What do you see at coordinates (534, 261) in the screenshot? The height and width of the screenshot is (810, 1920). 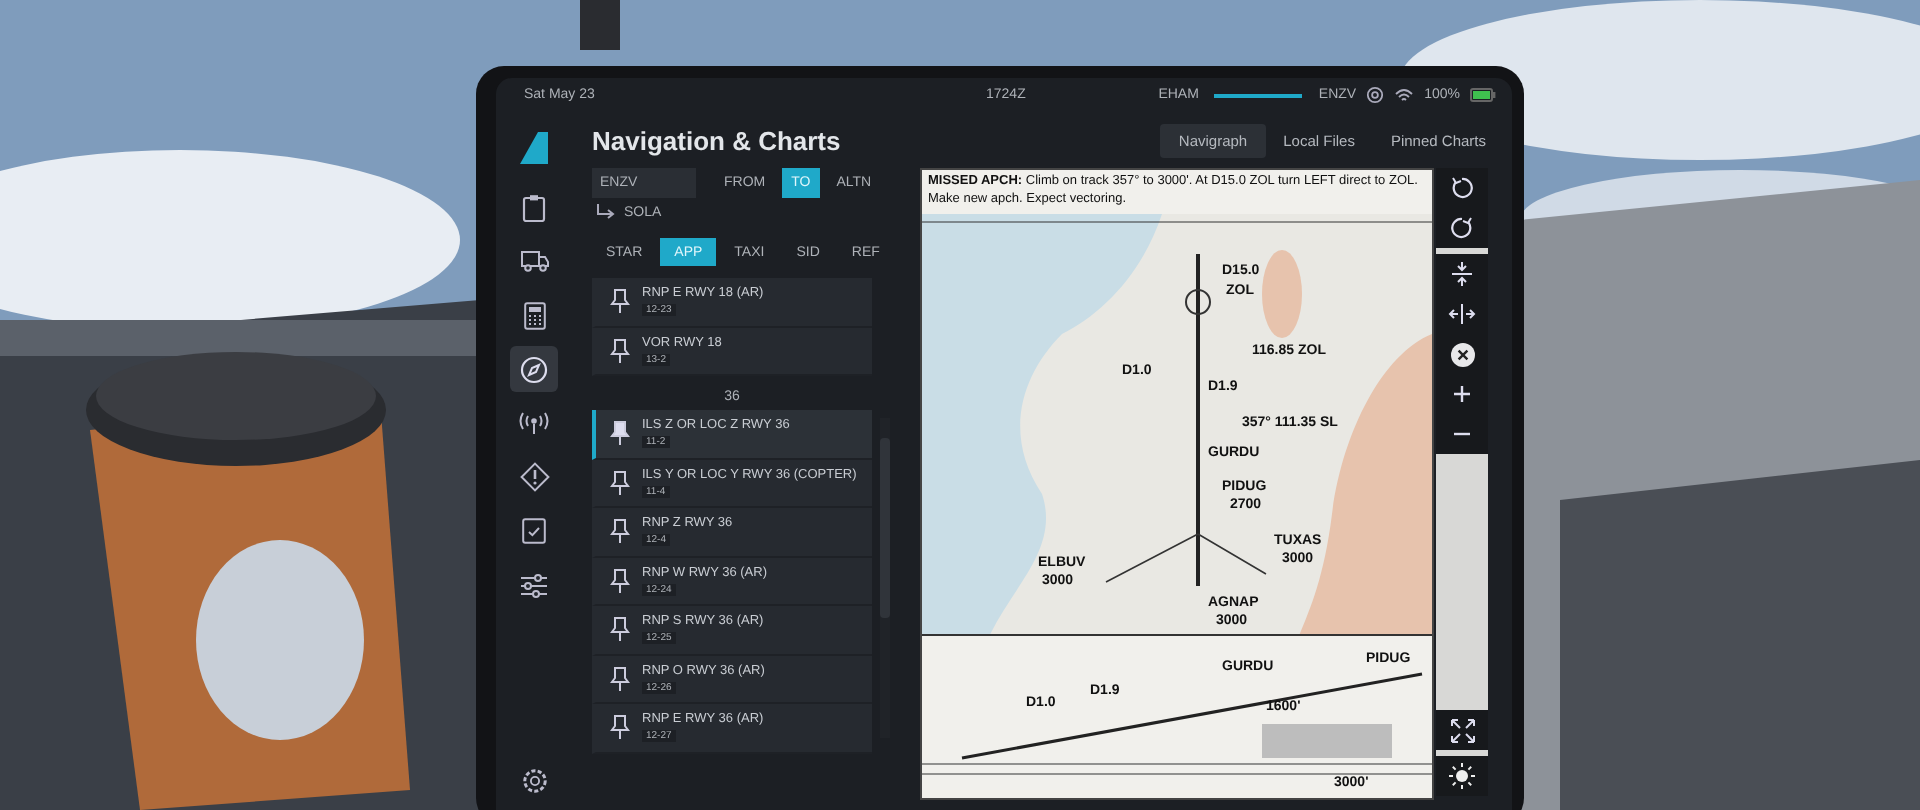 I see `truck-icon` at bounding box center [534, 261].